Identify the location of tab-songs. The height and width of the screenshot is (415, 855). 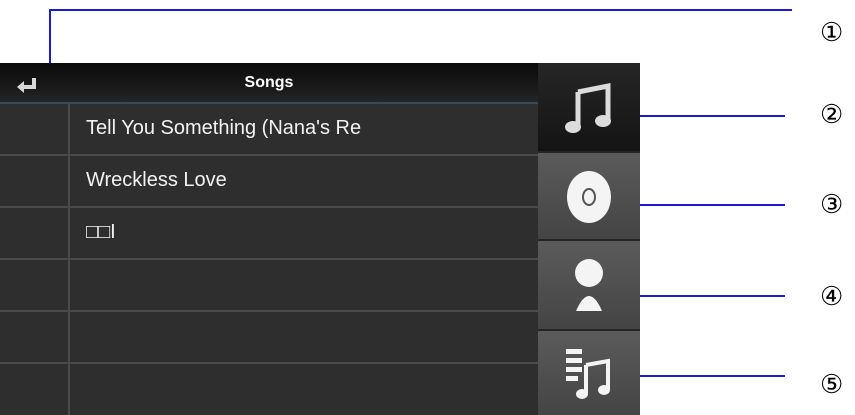
(589, 108).